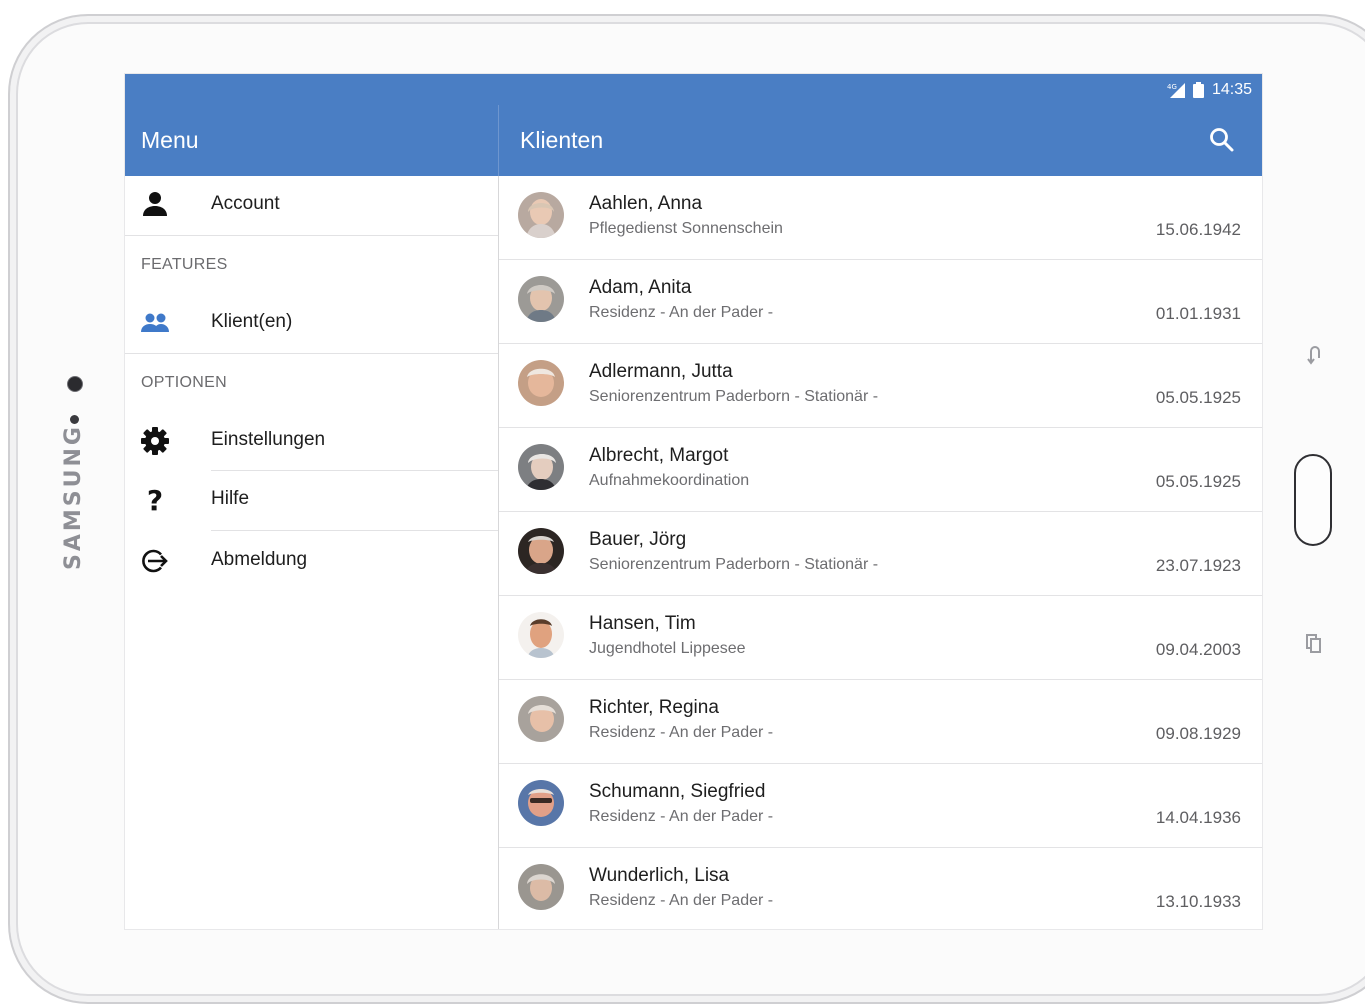  I want to click on drawer-title: Menu, so click(170, 140).